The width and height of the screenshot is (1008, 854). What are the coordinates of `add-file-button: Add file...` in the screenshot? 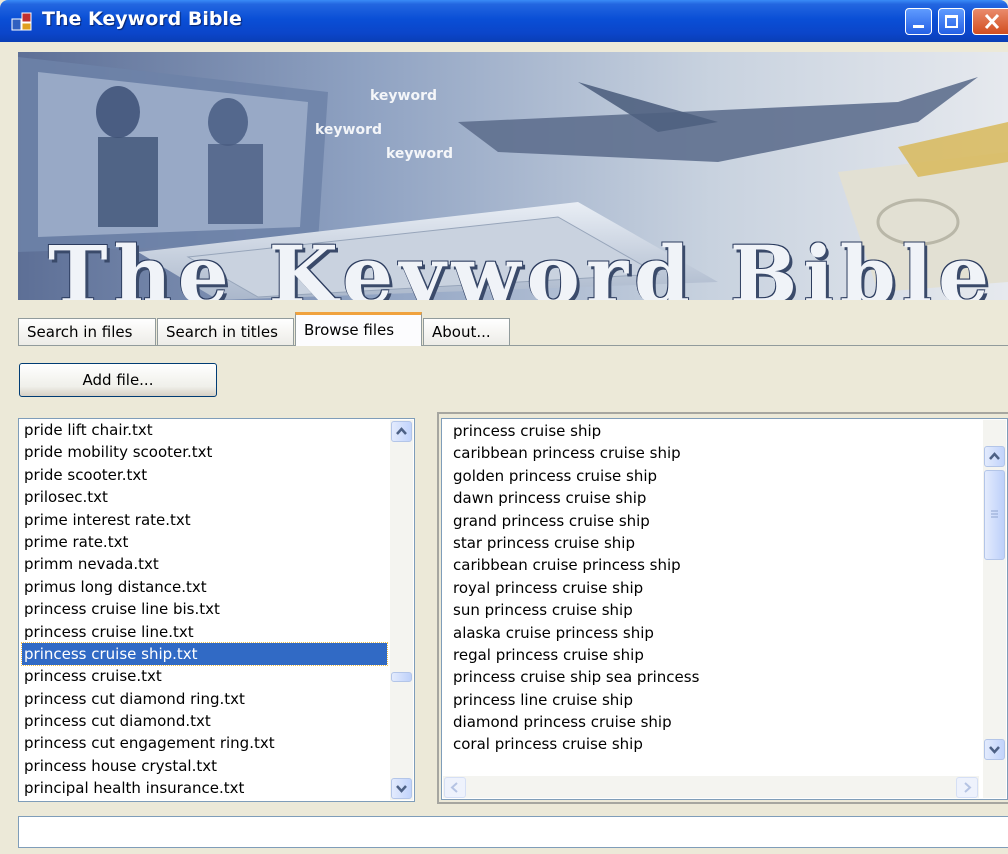 It's located at (118, 380).